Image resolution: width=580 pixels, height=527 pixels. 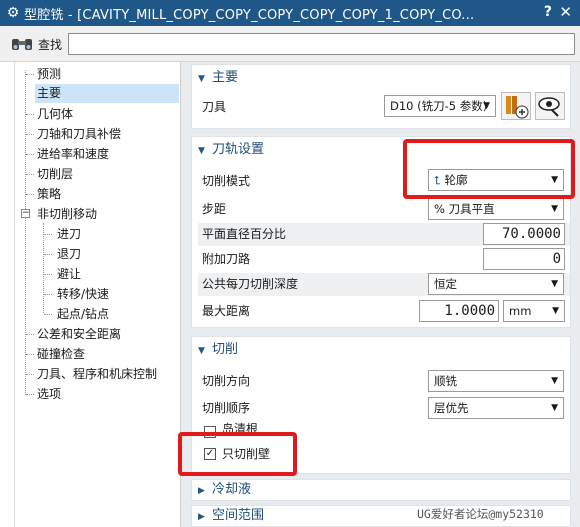 I want to click on tree-item-刀具程序和机床控制: 刀具、程序和机床控制, so click(x=97, y=374).